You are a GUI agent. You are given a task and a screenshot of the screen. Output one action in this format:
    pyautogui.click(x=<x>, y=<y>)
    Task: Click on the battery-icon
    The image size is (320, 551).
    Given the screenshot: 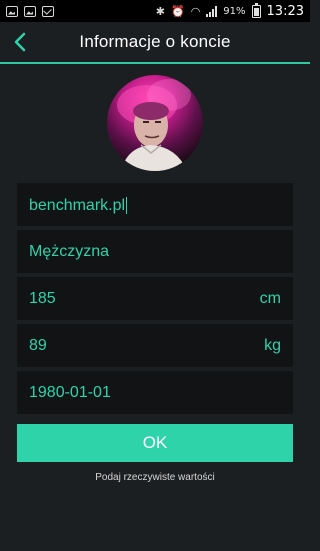 What is the action you would take?
    pyautogui.click(x=256, y=10)
    